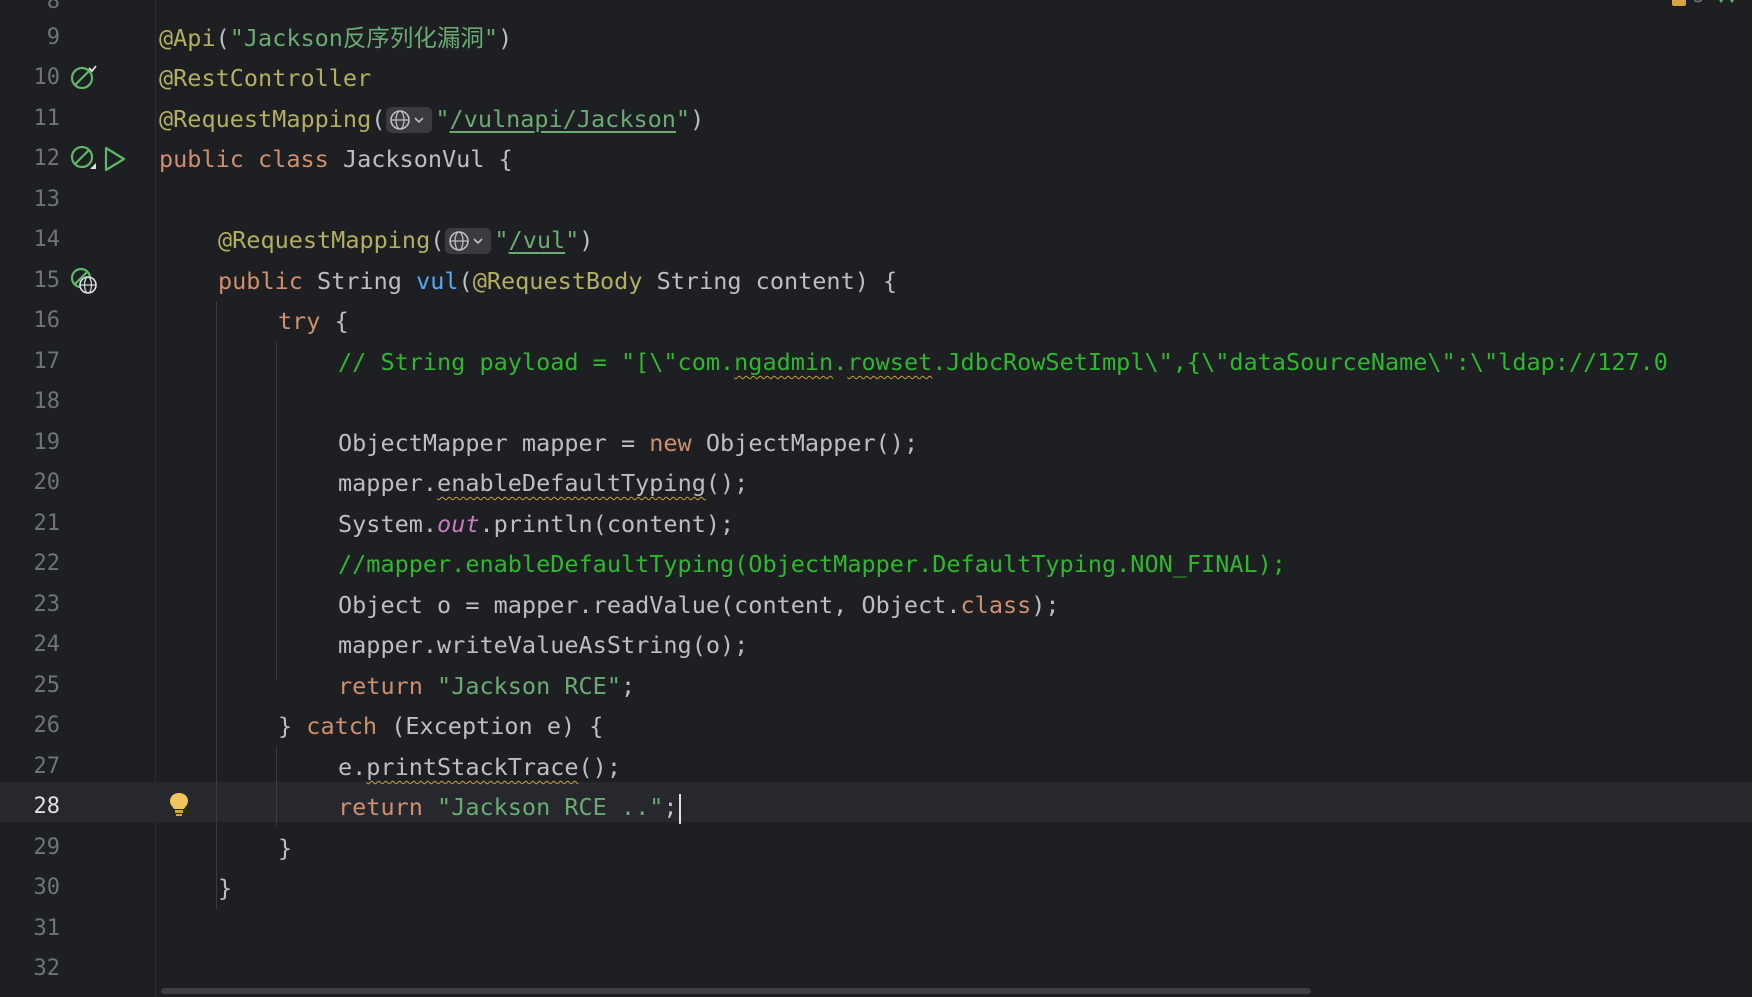 Image resolution: width=1752 pixels, height=997 pixels. What do you see at coordinates (497, 726) in the screenshot?
I see `code-text: (Exception e) {` at bounding box center [497, 726].